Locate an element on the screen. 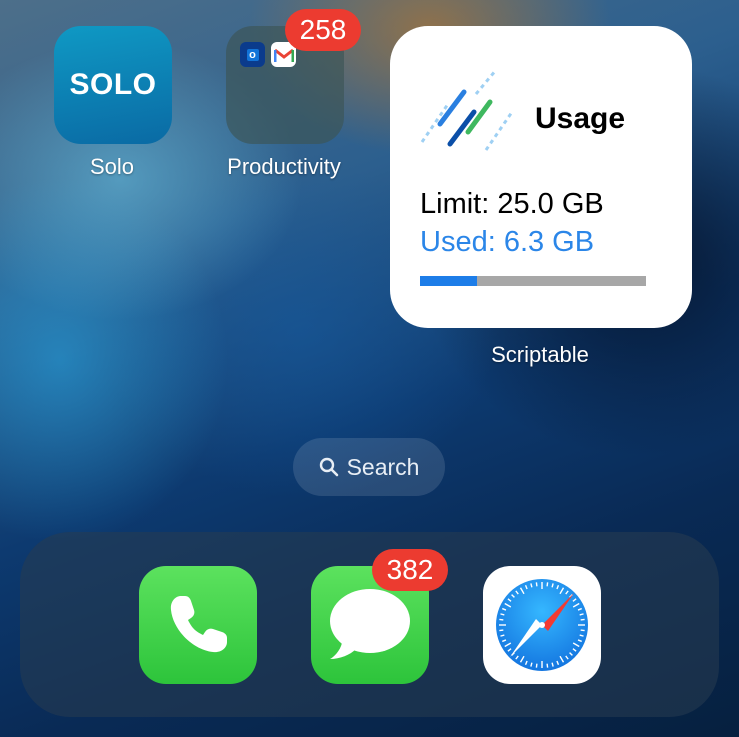 Image resolution: width=739 pixels, height=737 pixels. usage-progress-fill is located at coordinates (448, 281).